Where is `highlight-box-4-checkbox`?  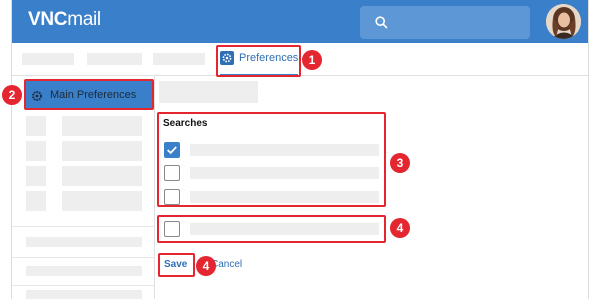 highlight-box-4-checkbox is located at coordinates (271, 229).